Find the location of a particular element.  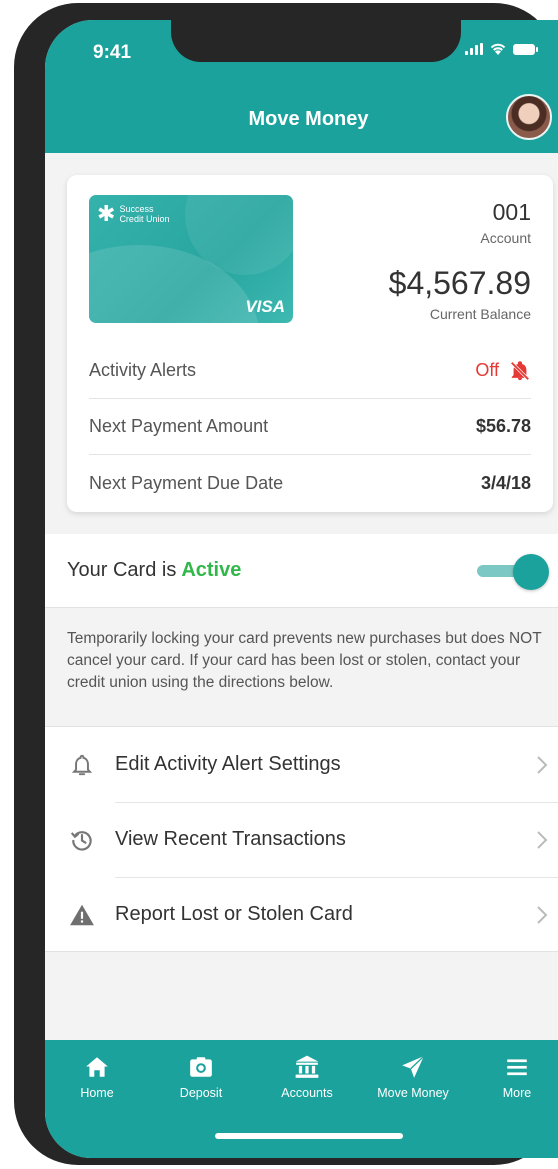

menu-item-recent-transactions: View Recent Transactions is located at coordinates (301, 839).